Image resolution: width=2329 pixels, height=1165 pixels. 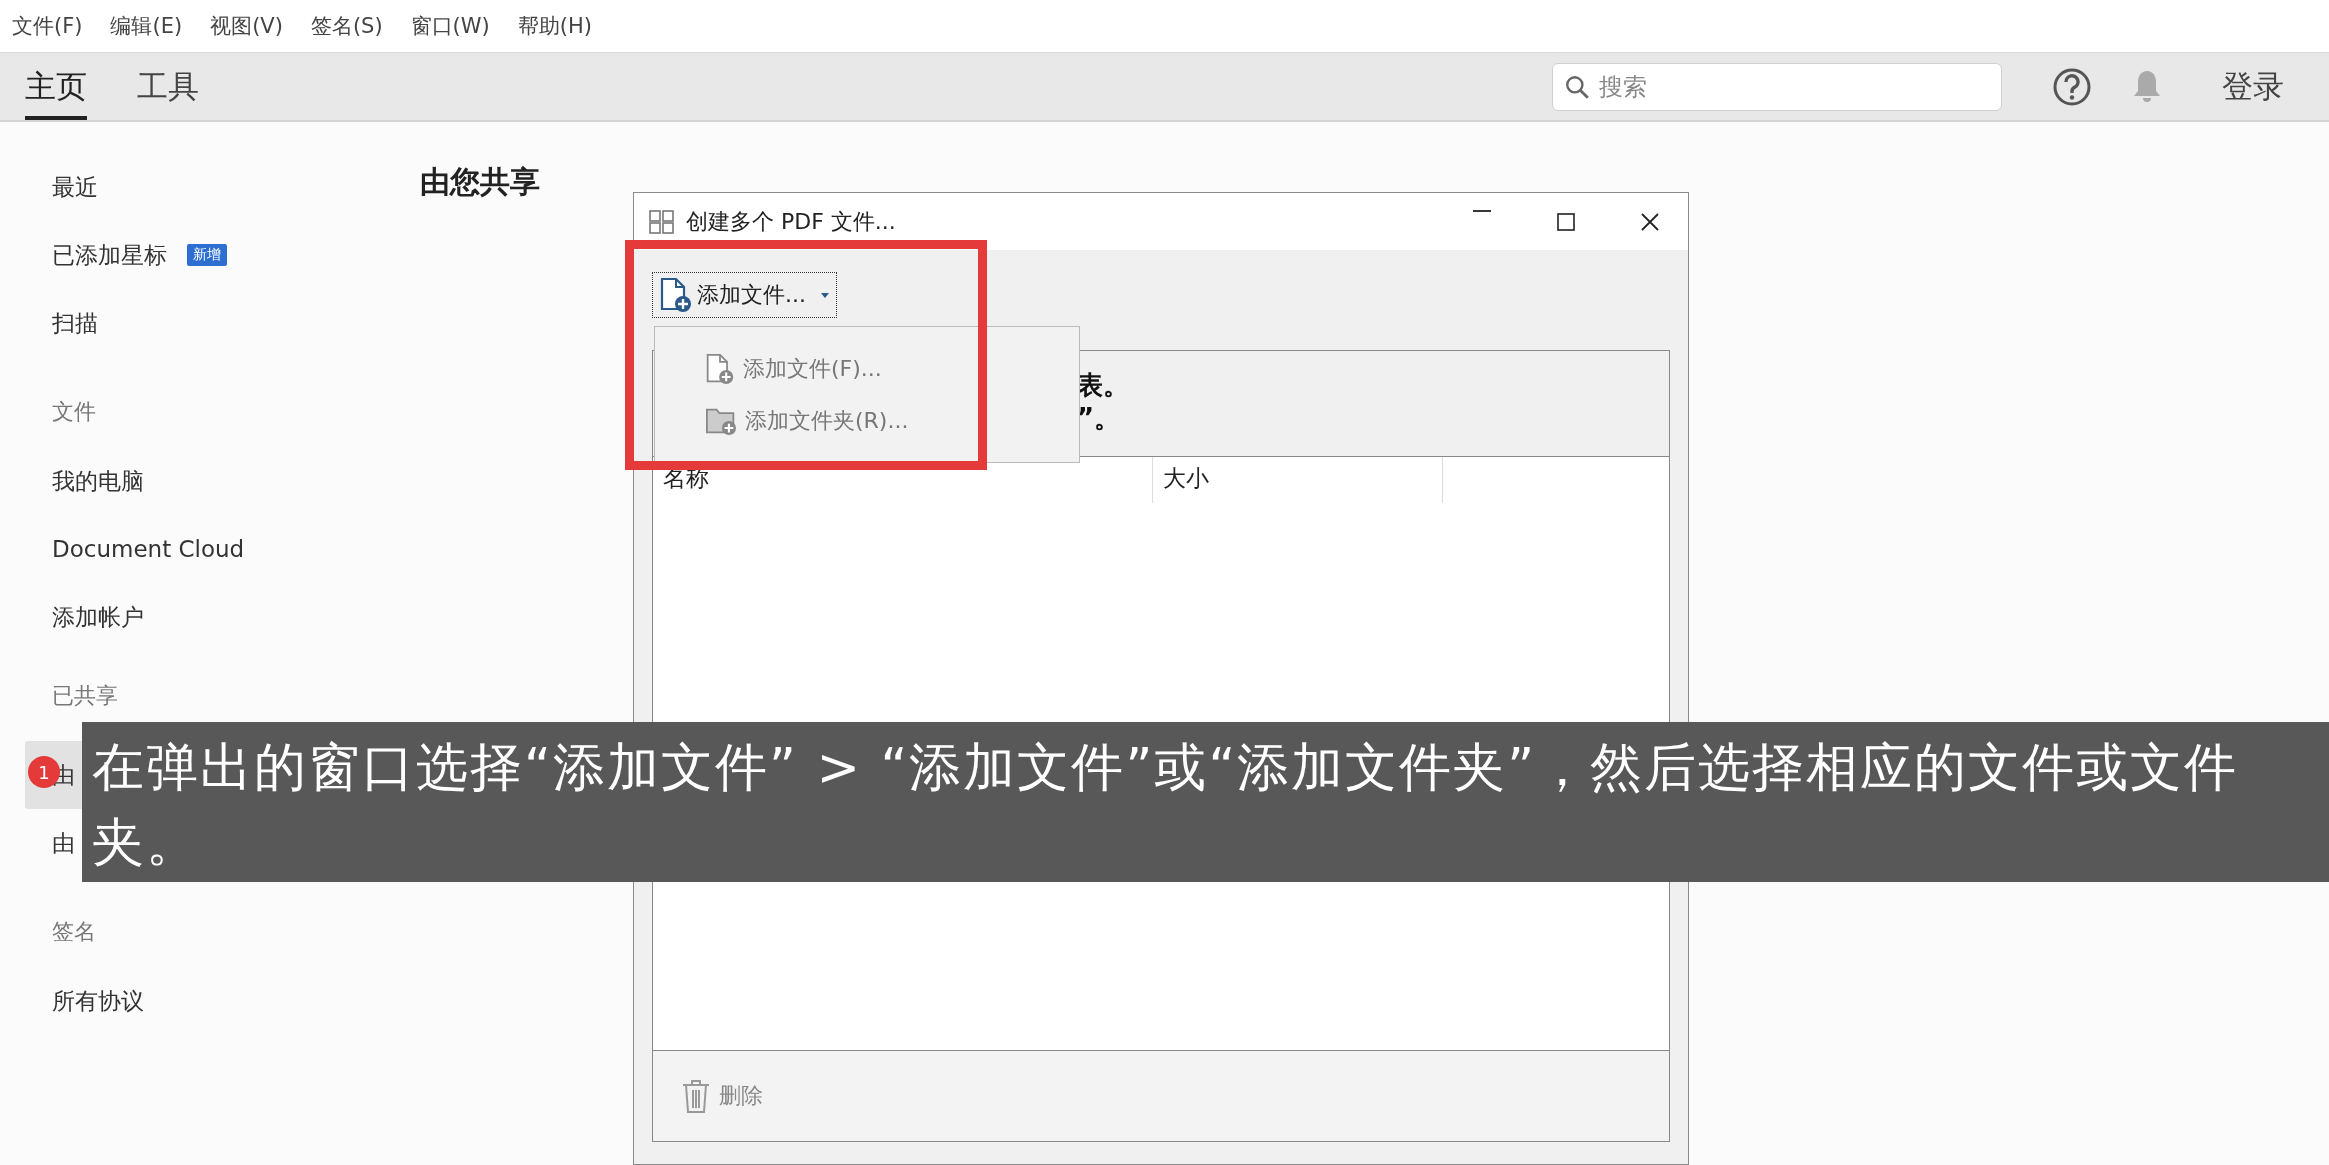 What do you see at coordinates (1099, 417) in the screenshot?
I see `instruction-text: ”。` at bounding box center [1099, 417].